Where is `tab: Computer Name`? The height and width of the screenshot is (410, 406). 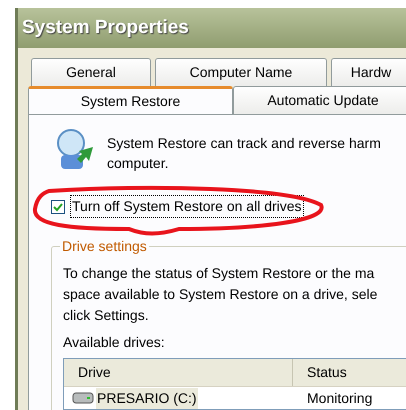
tab: Computer Name is located at coordinates (241, 72).